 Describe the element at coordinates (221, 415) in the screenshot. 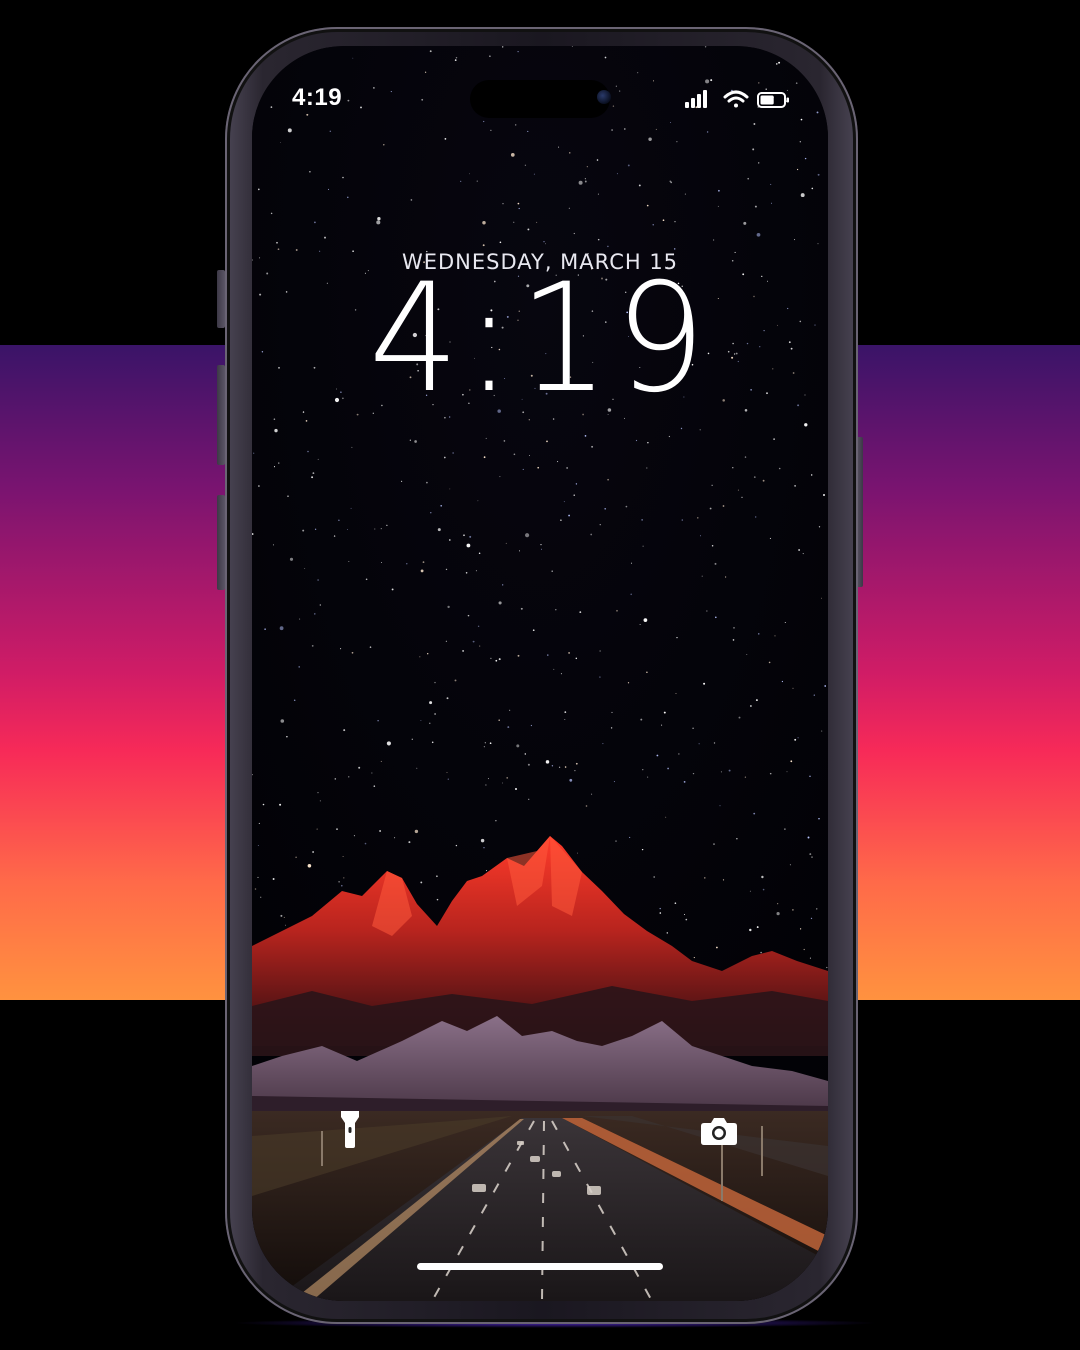

I see `volume-up-button` at that location.